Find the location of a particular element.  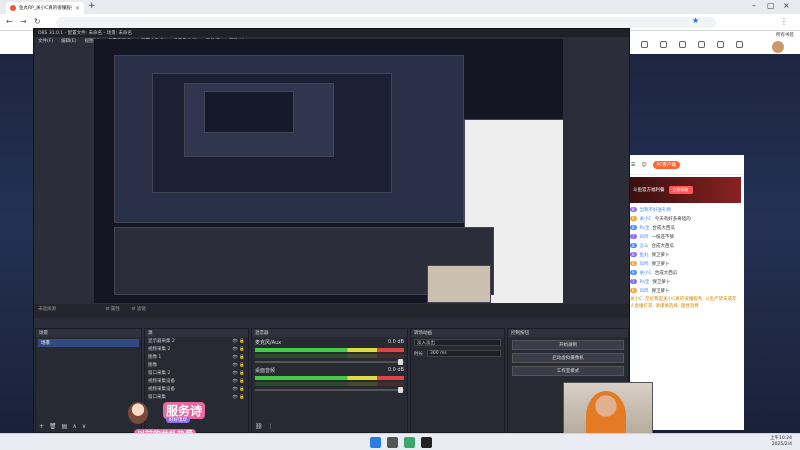

mixer-channel: 桌面音频 0.0 dB is located at coordinates (329, 379).